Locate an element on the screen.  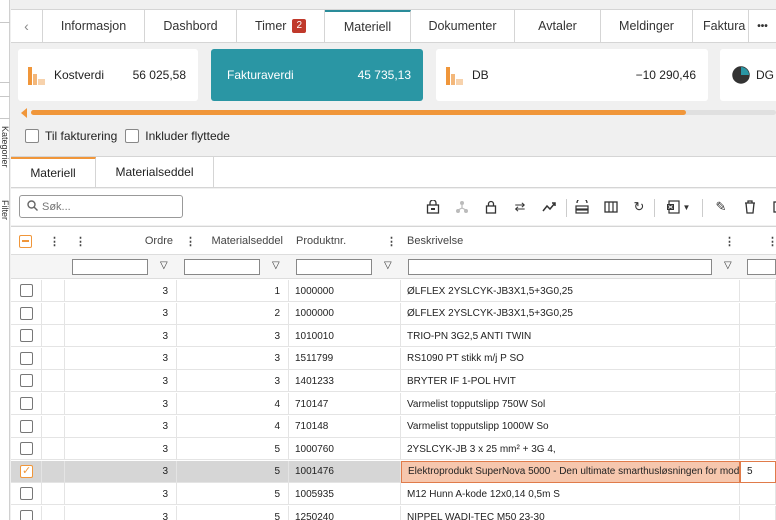
toolbar-separator is located at coordinates (654, 208).